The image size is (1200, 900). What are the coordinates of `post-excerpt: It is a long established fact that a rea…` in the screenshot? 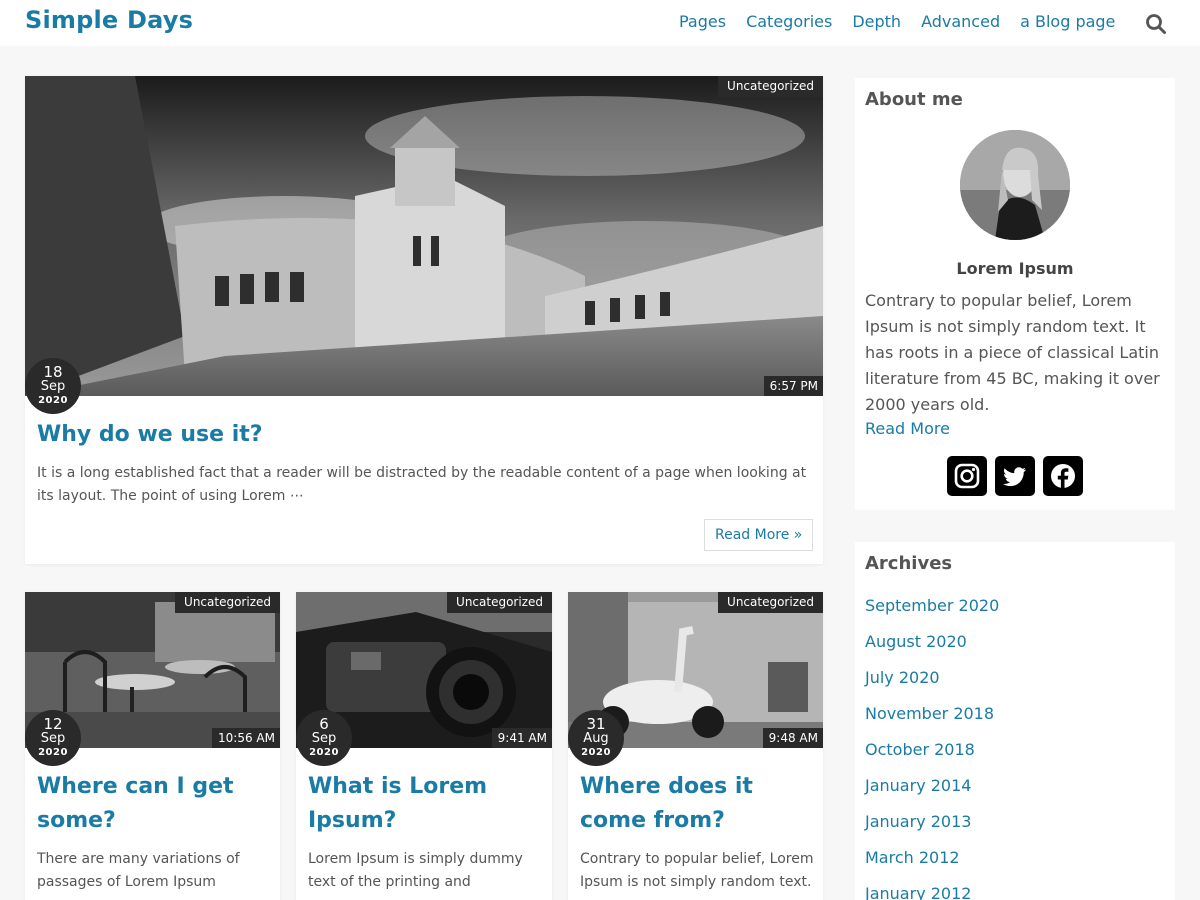 It's located at (422, 484).